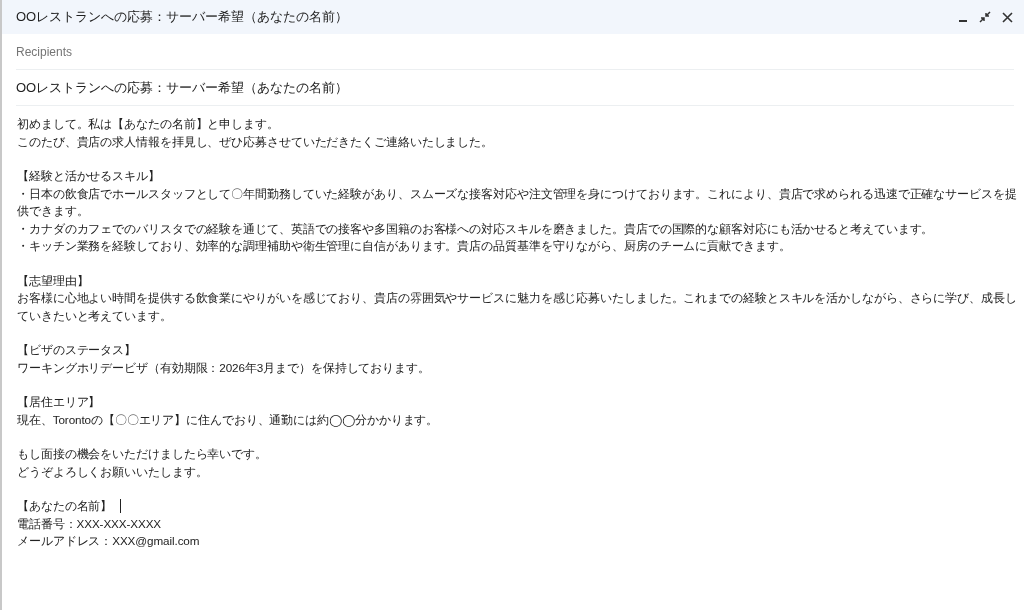  I want to click on body-text: 【あなたの名前】, so click(65, 506).